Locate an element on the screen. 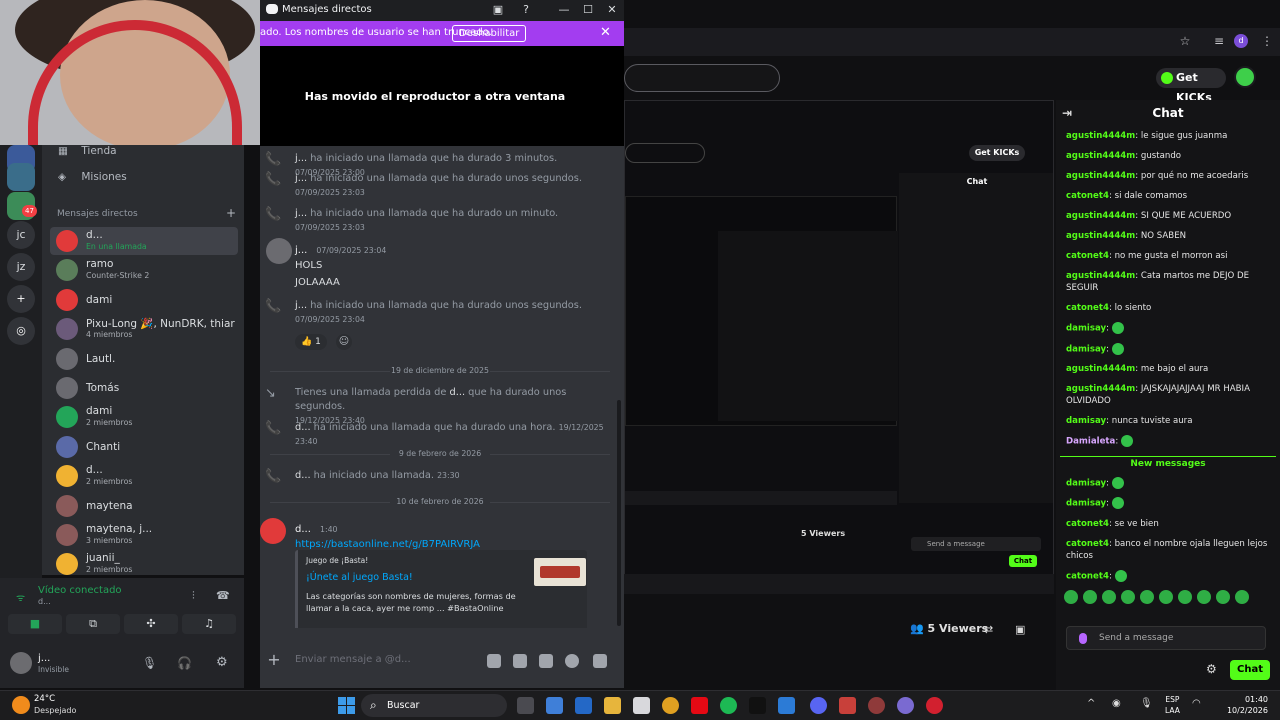 This screenshot has width=1280, height=720. embed-thumbnail is located at coordinates (560, 572).